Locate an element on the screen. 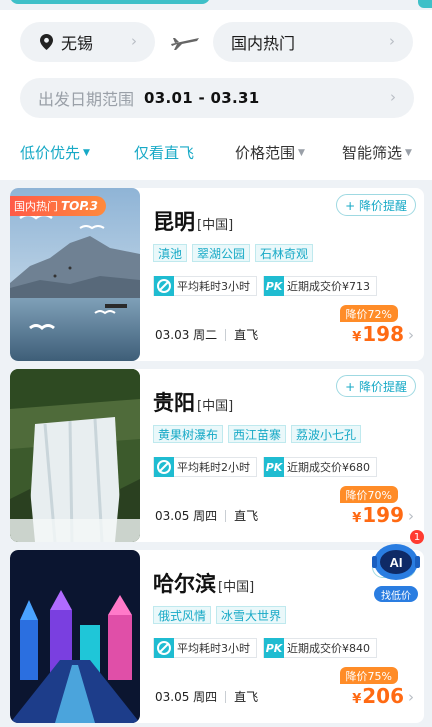 The image size is (432, 727). top-strip is located at coordinates (216, 5).